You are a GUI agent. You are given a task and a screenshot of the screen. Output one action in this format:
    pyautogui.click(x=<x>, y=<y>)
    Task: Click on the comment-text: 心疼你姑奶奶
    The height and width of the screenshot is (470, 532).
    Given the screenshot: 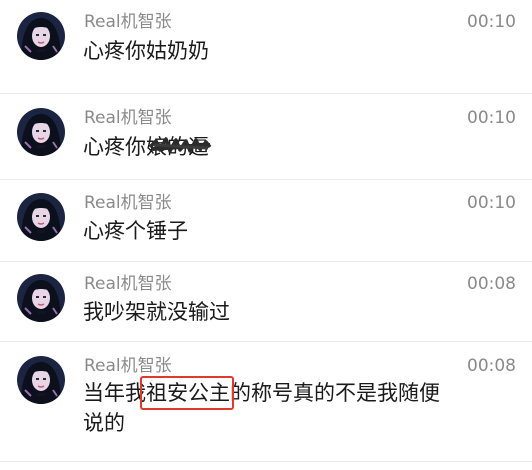 What is the action you would take?
    pyautogui.click(x=146, y=51)
    